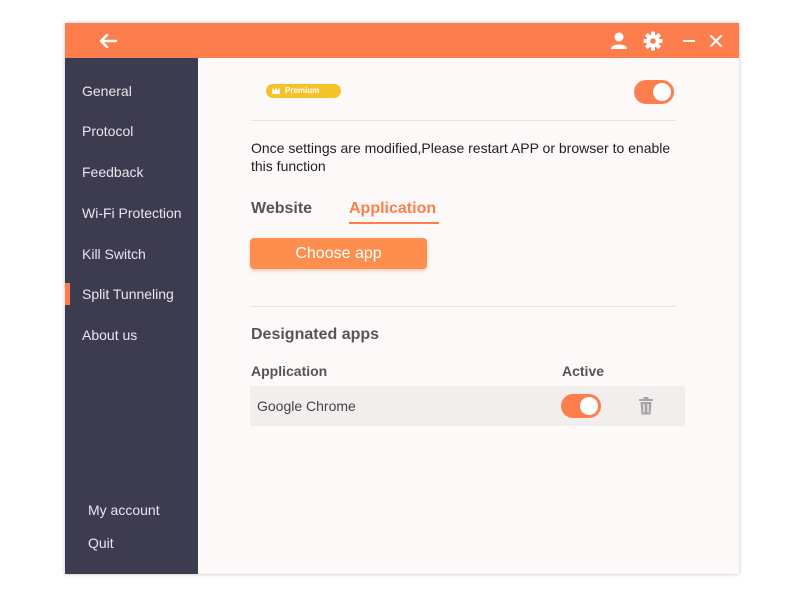 This screenshot has width=808, height=601. I want to click on close-icon, so click(716, 41).